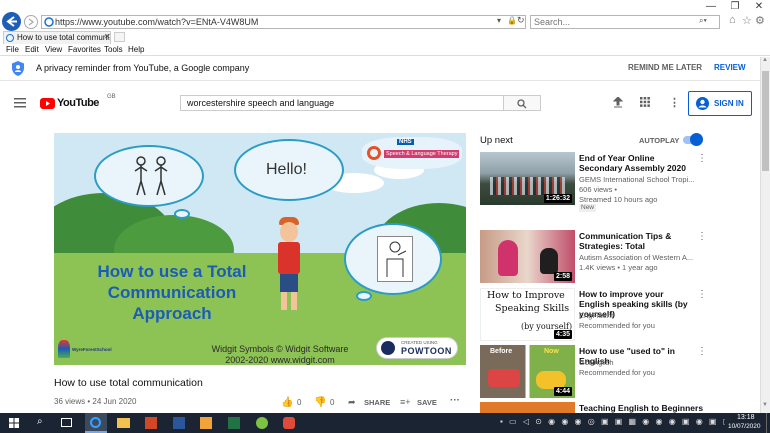 The image size is (770, 433). Describe the element at coordinates (12, 49) in the screenshot. I see `menu-file: File` at that location.